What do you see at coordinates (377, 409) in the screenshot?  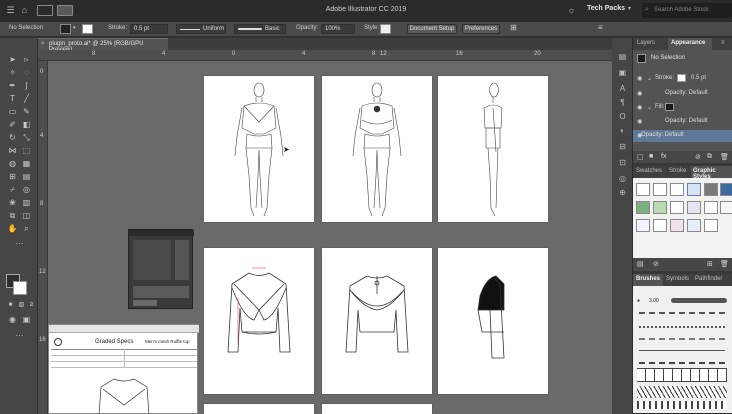 I see `artboard-row3-b` at bounding box center [377, 409].